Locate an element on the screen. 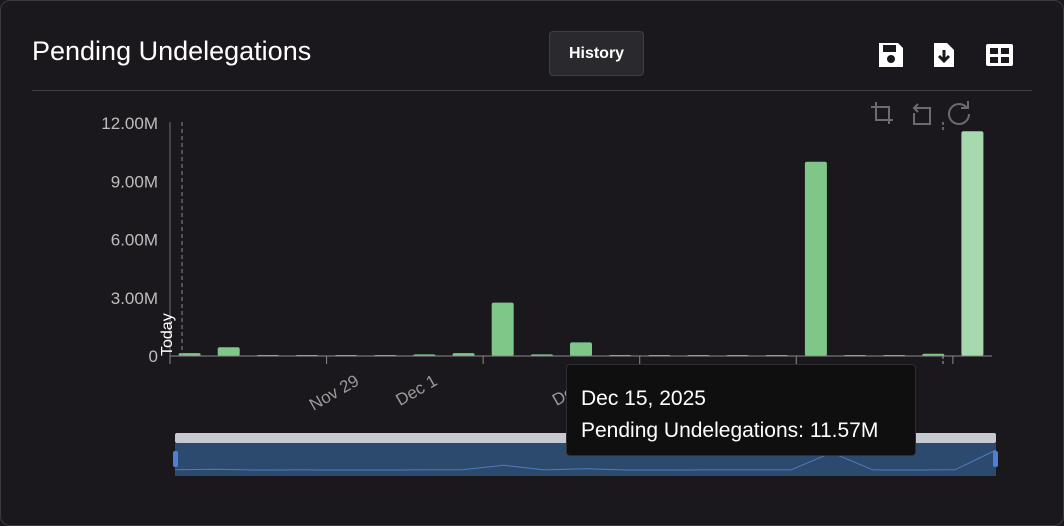  today-label: Today is located at coordinates (167, 334).